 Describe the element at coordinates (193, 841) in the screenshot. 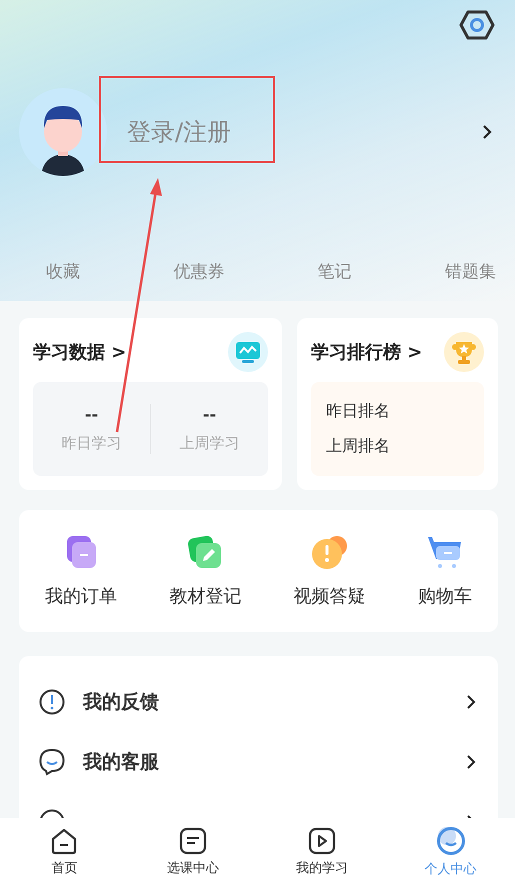

I see `list-icon` at that location.